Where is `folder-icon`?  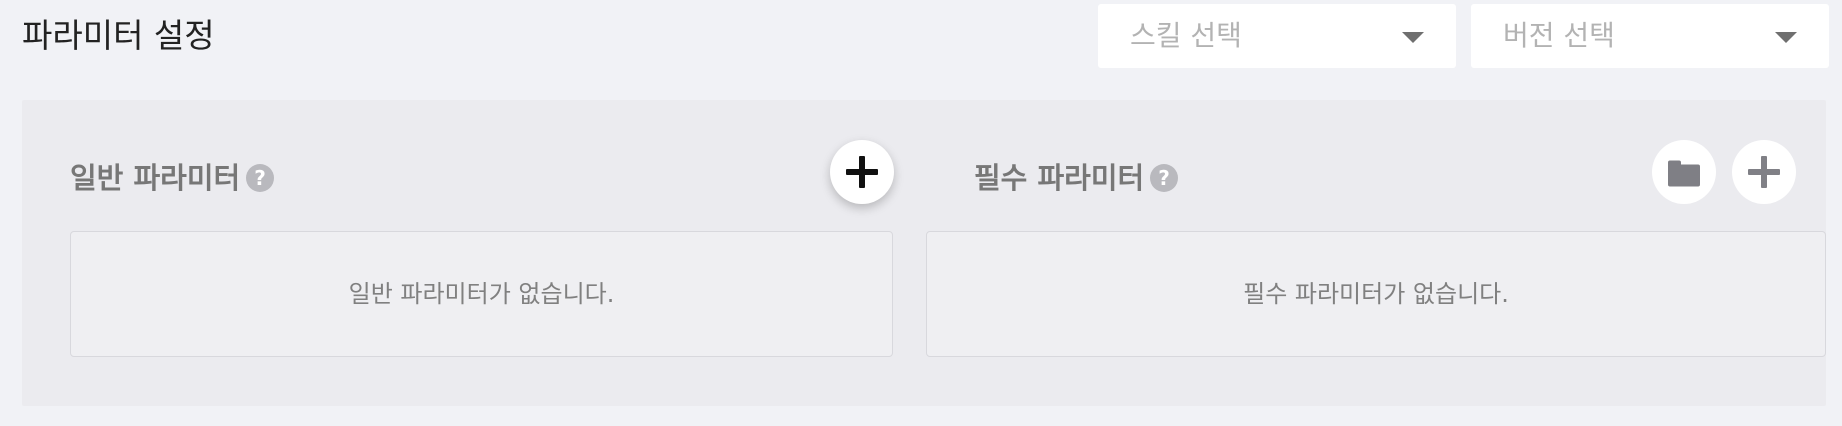 folder-icon is located at coordinates (1684, 173).